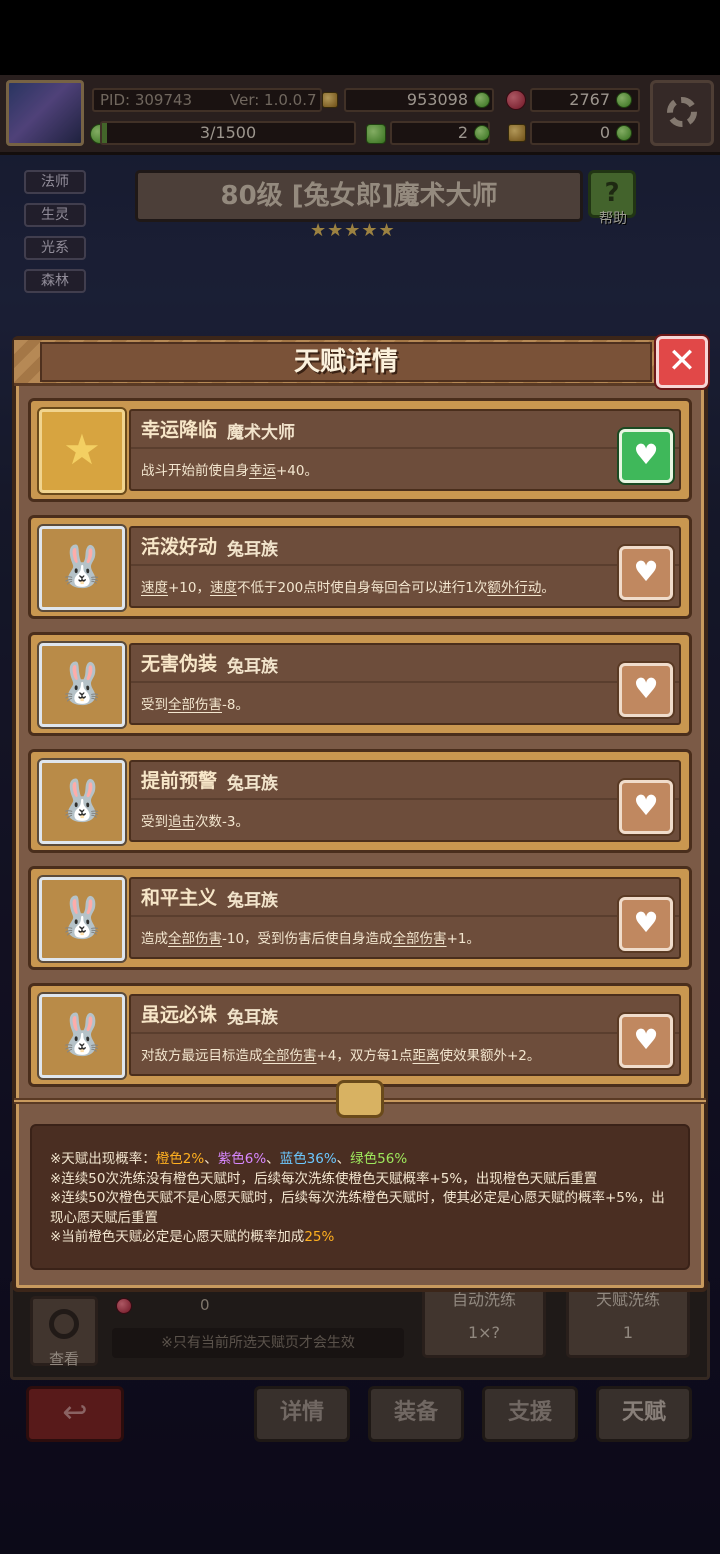 The height and width of the screenshot is (1554, 720). What do you see at coordinates (192, 1237) in the screenshot?
I see `notes-line-current: ※当前橙色天赋必定是心愿天赋的概率加成25%` at bounding box center [192, 1237].